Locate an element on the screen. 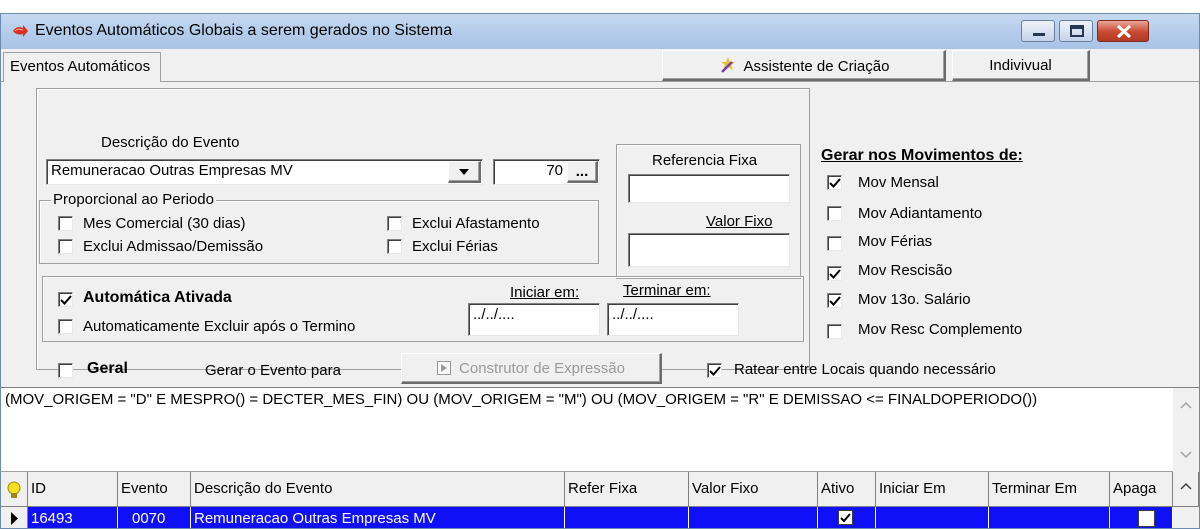 Image resolution: width=1200 pixels, height=529 pixels. cell-terminar is located at coordinates (1049, 517).